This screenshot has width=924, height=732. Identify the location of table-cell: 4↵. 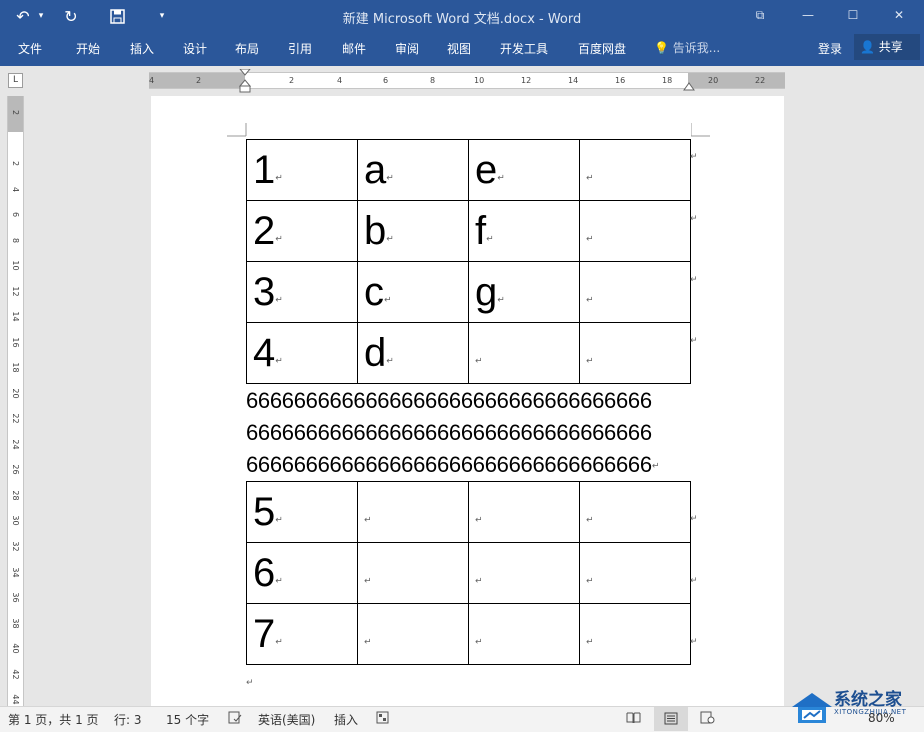
(302, 353).